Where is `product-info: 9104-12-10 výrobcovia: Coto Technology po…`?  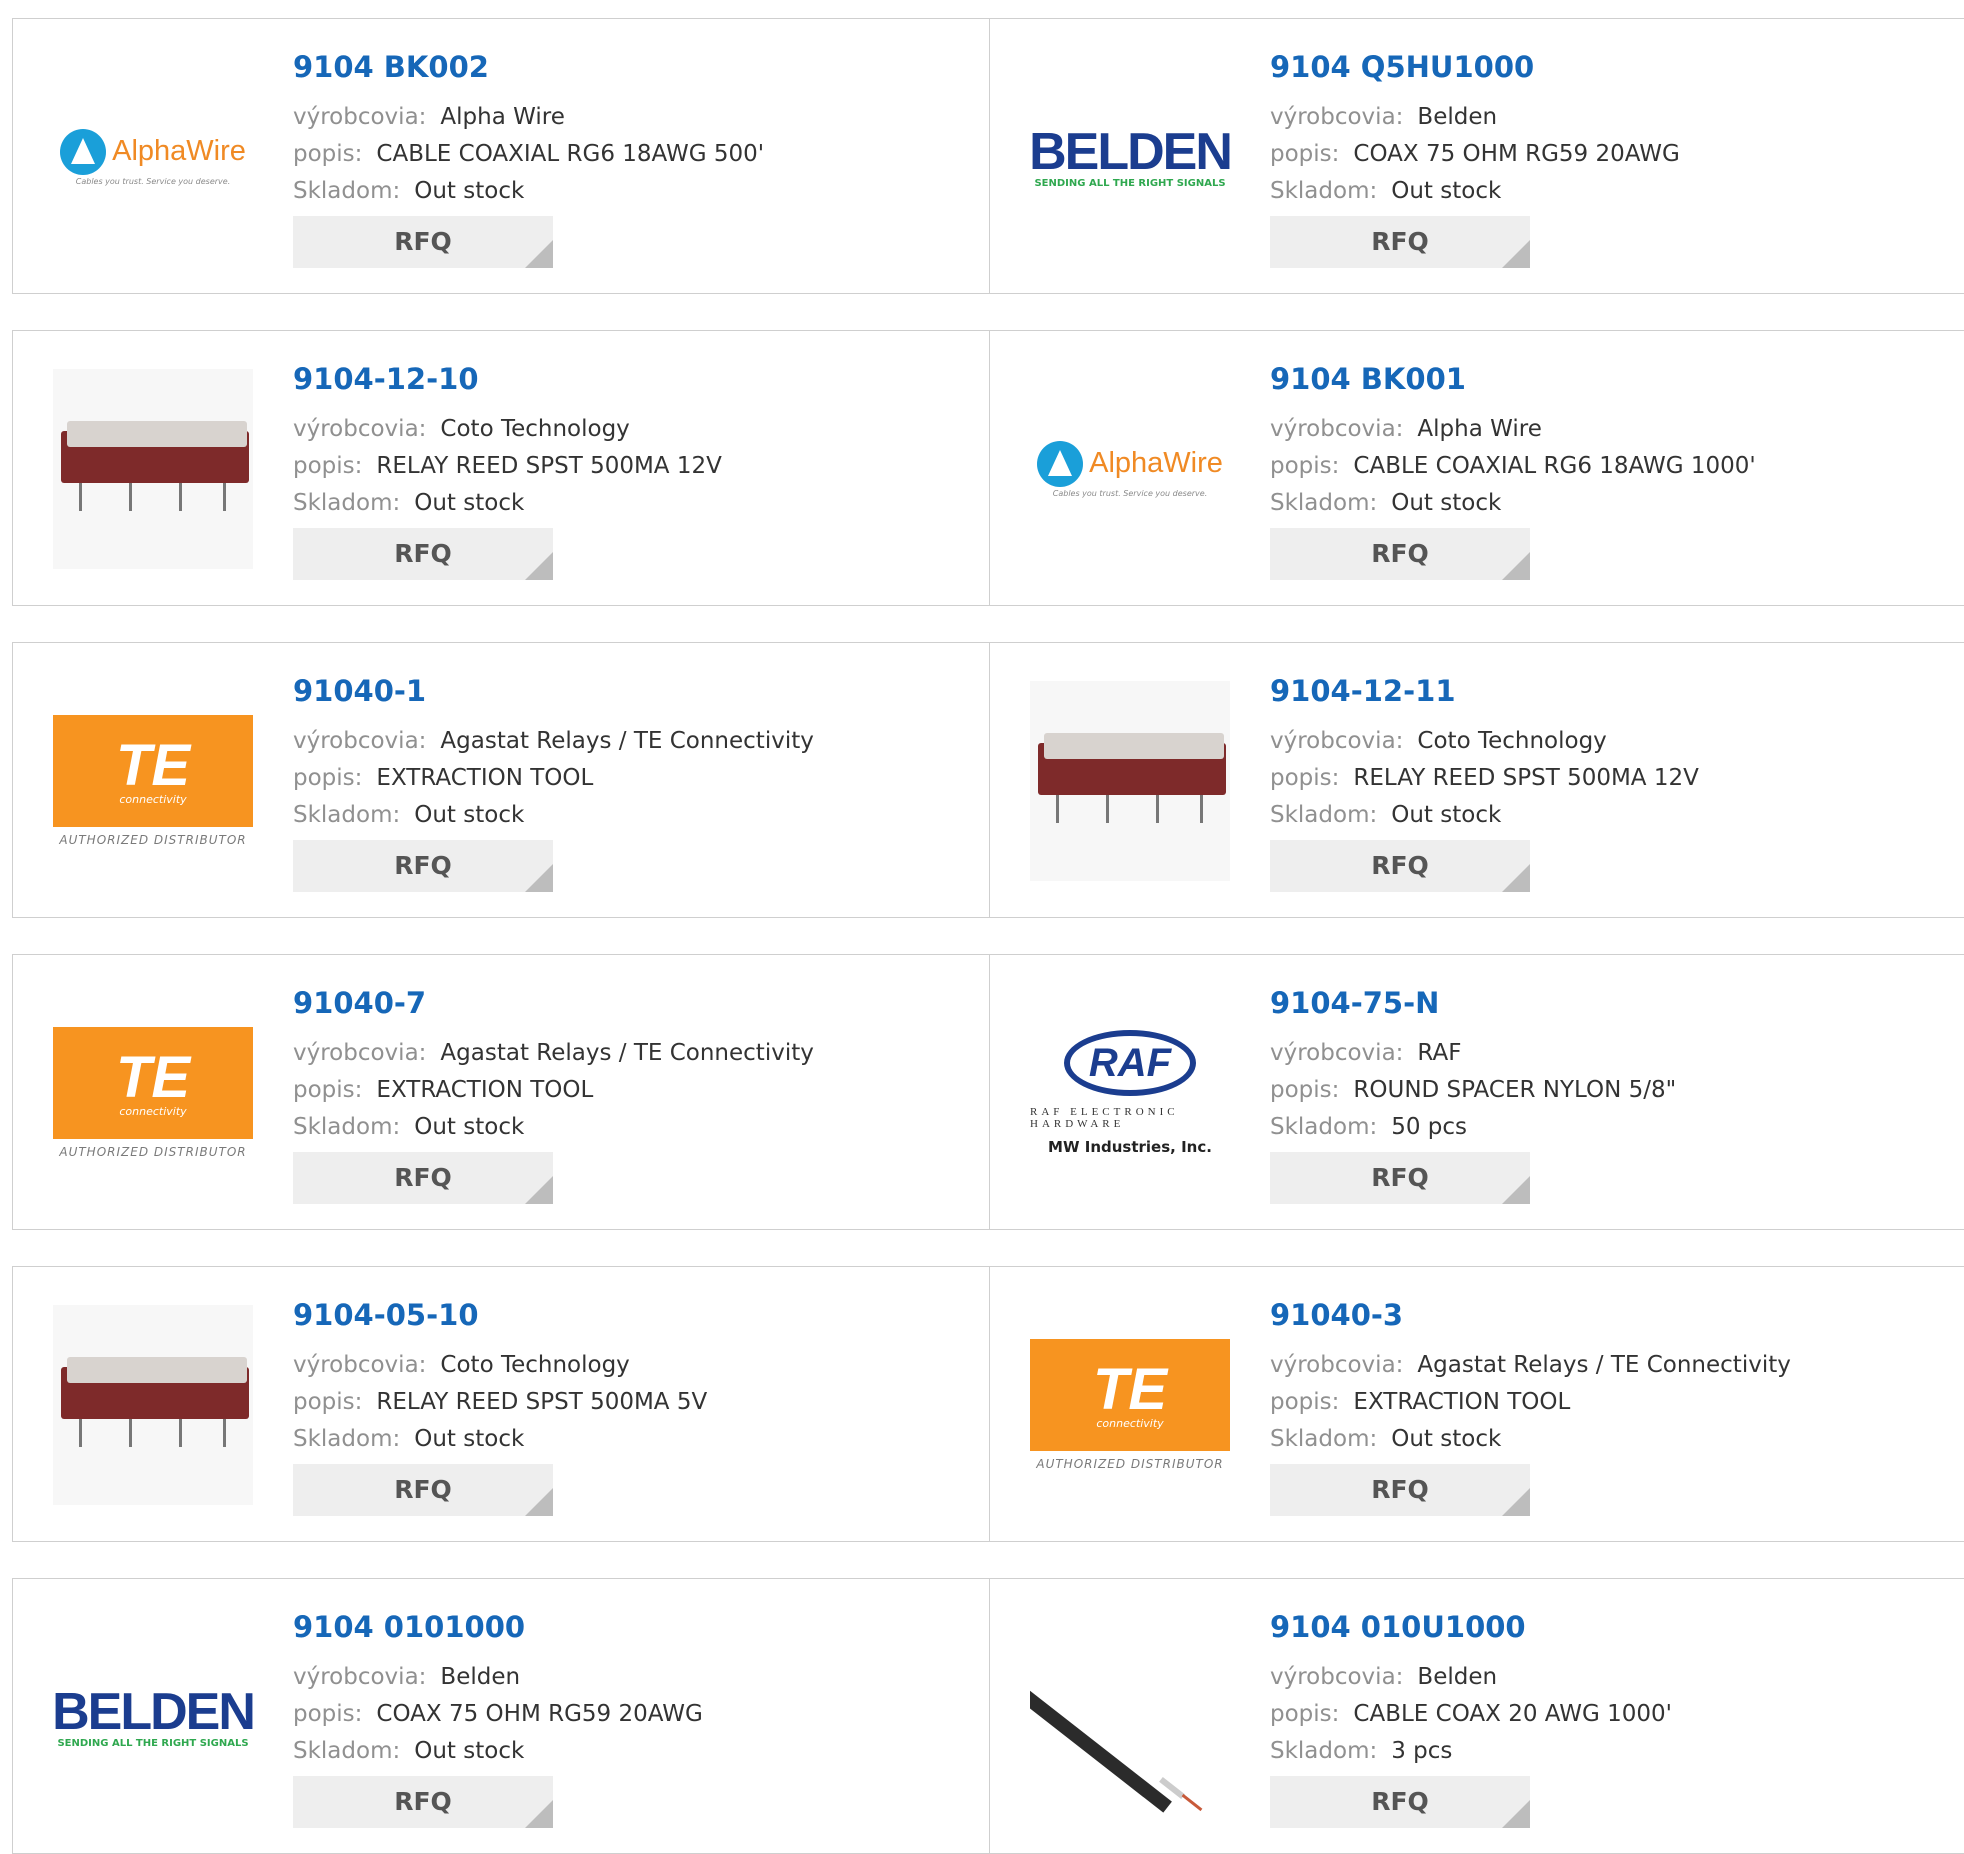
product-info: 9104-12-10 výrobcovia: Coto Technology po… is located at coordinates (631, 470).